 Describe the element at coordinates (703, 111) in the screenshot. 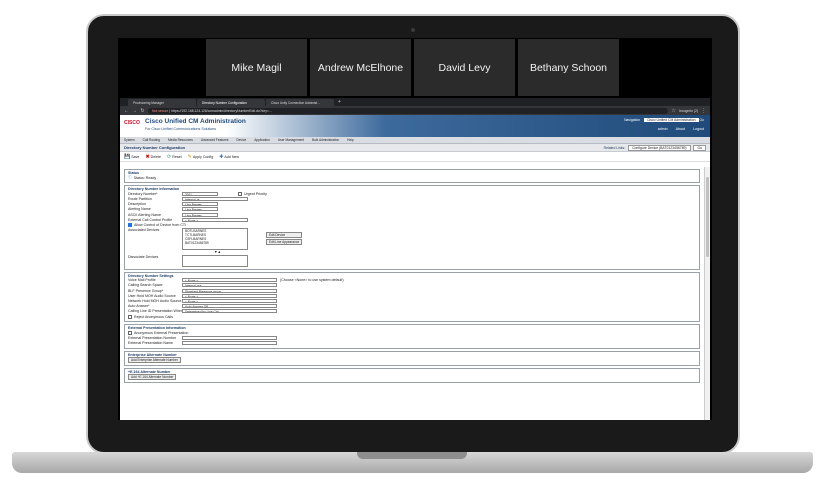

I see `menu-kebab-icon: ⋮` at that location.